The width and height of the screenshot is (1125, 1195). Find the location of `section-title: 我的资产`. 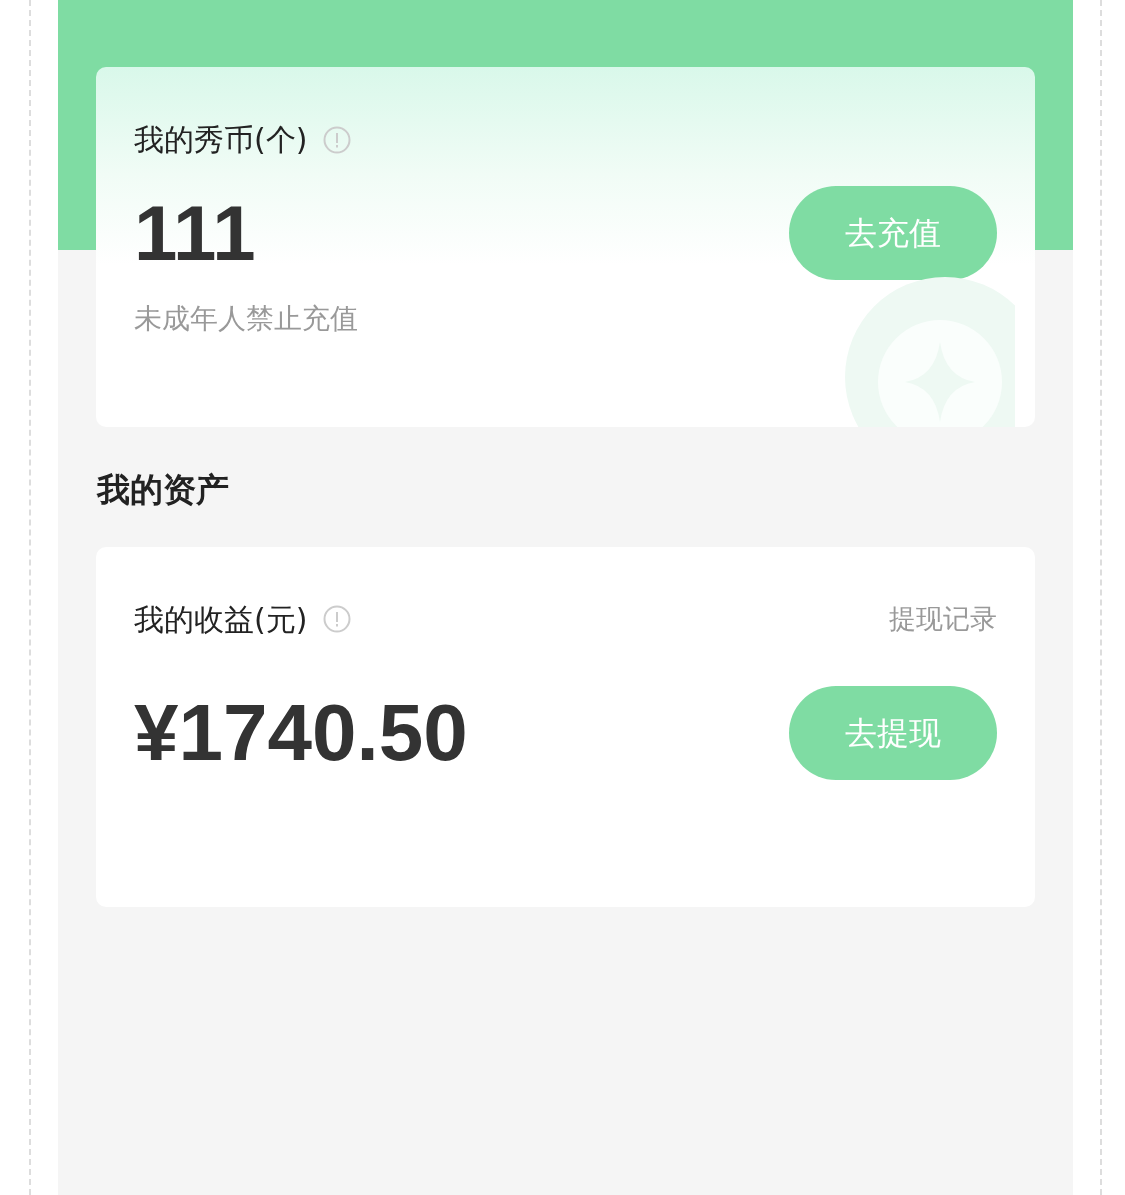

section-title: 我的资产 is located at coordinates (163, 490).